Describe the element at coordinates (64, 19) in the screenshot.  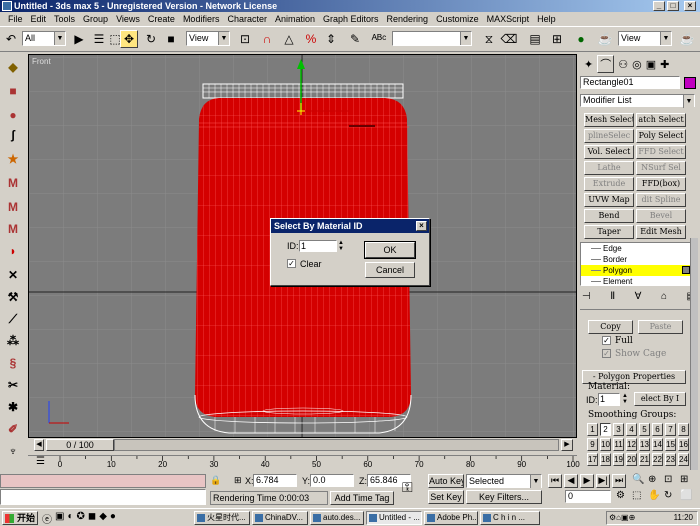
I see `menu-item-tools: Tools` at that location.